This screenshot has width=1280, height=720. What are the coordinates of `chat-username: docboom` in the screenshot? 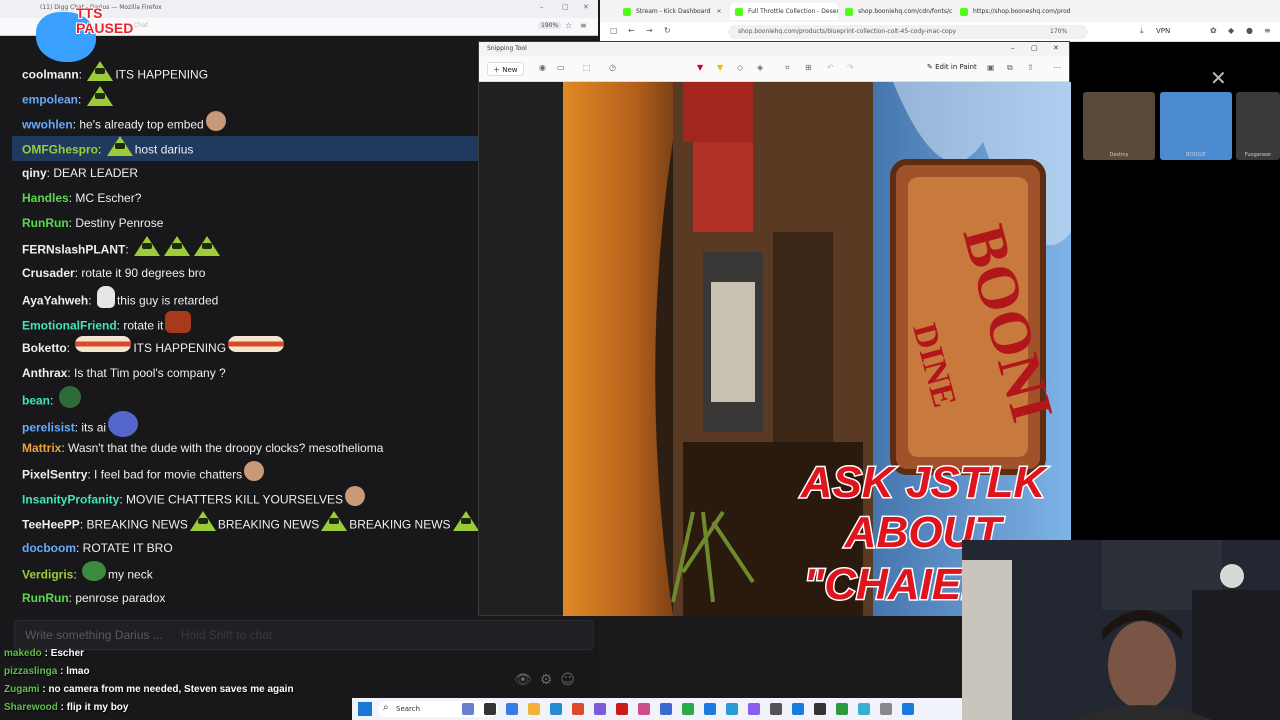 It's located at (49, 548).